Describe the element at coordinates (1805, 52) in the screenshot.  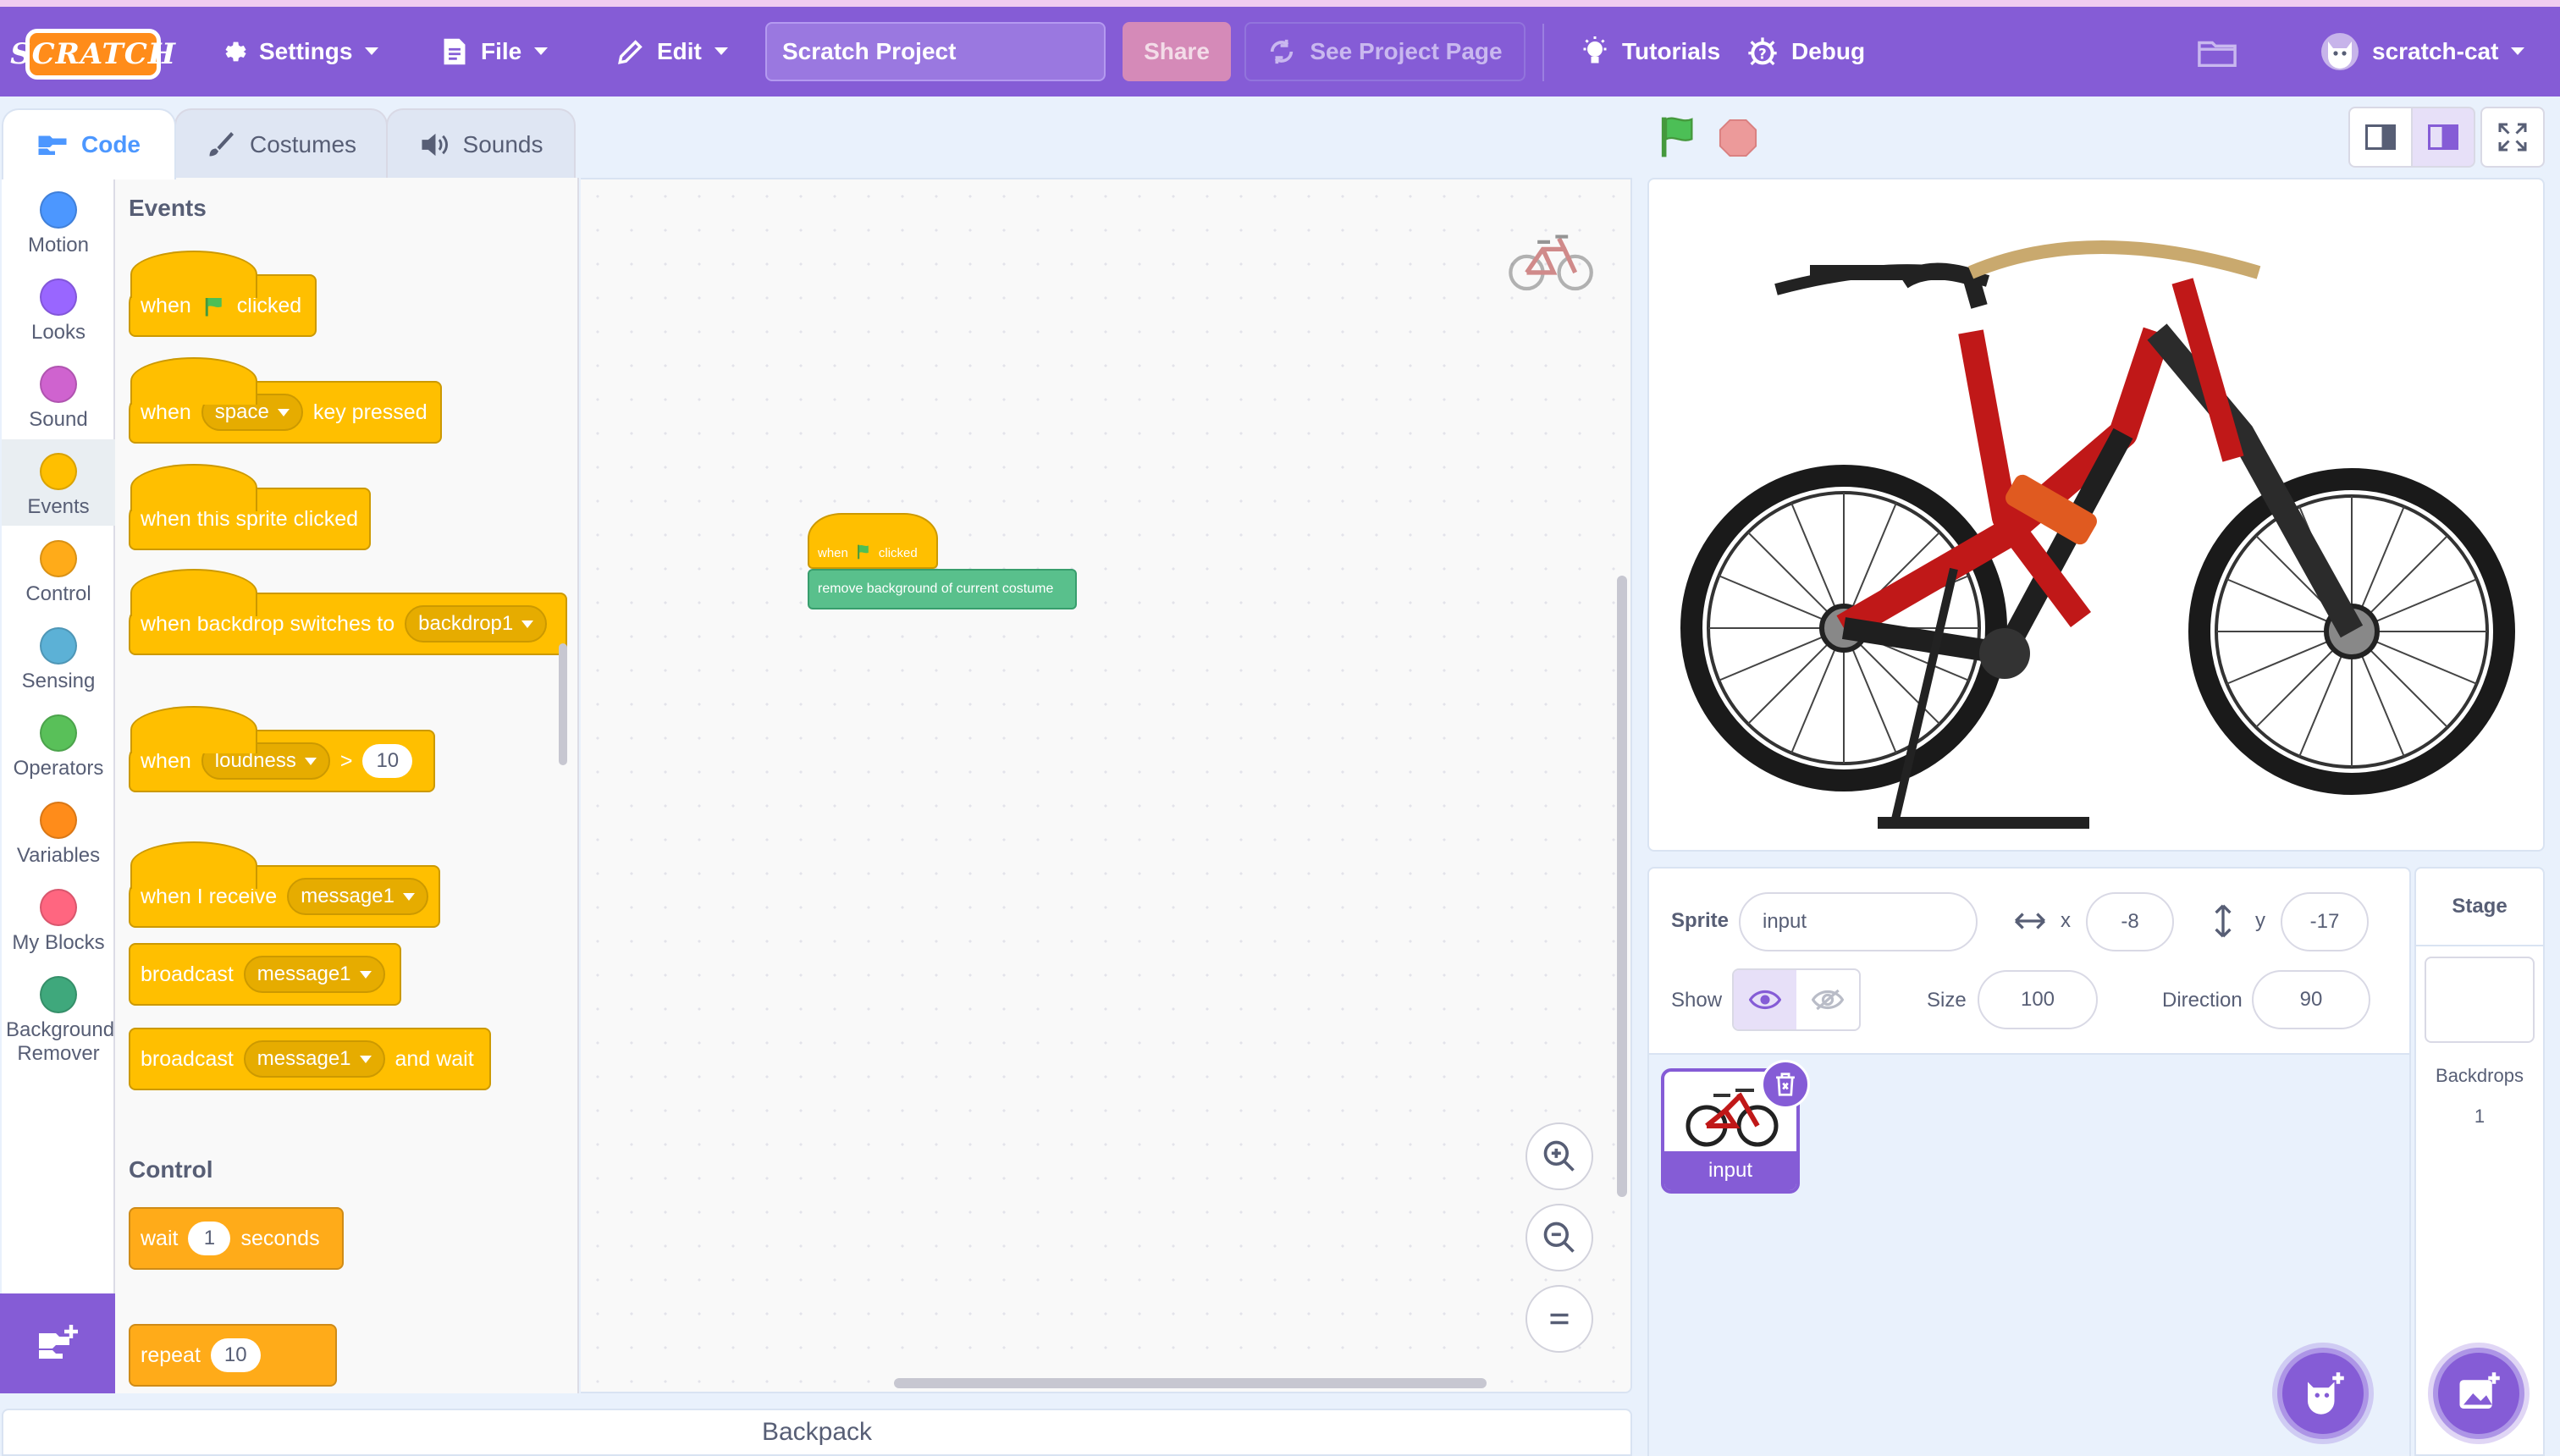
I see `debug-button: ? Debug` at that location.